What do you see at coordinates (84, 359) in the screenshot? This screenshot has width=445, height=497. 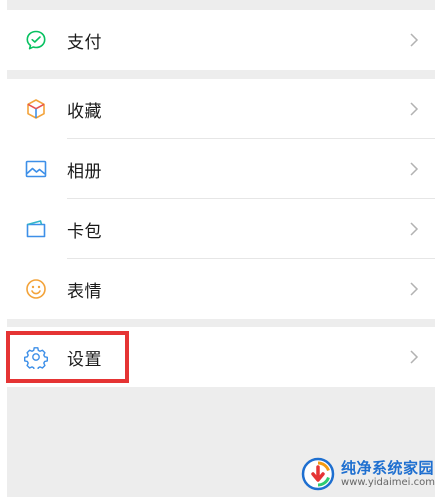 I see `menu-item-label: 设置` at bounding box center [84, 359].